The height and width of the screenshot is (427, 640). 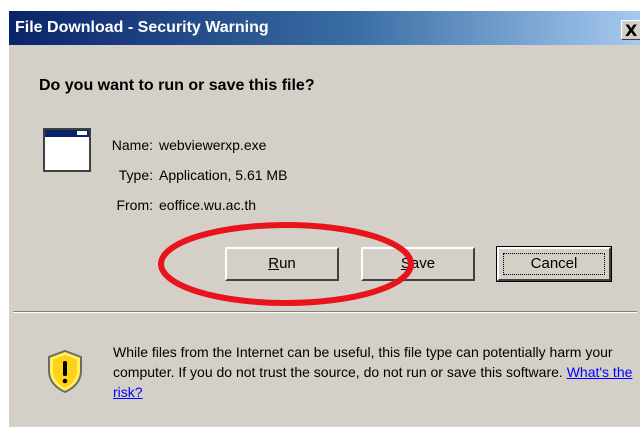 What do you see at coordinates (223, 175) in the screenshot?
I see `type-value: Application, 5.61 MB` at bounding box center [223, 175].